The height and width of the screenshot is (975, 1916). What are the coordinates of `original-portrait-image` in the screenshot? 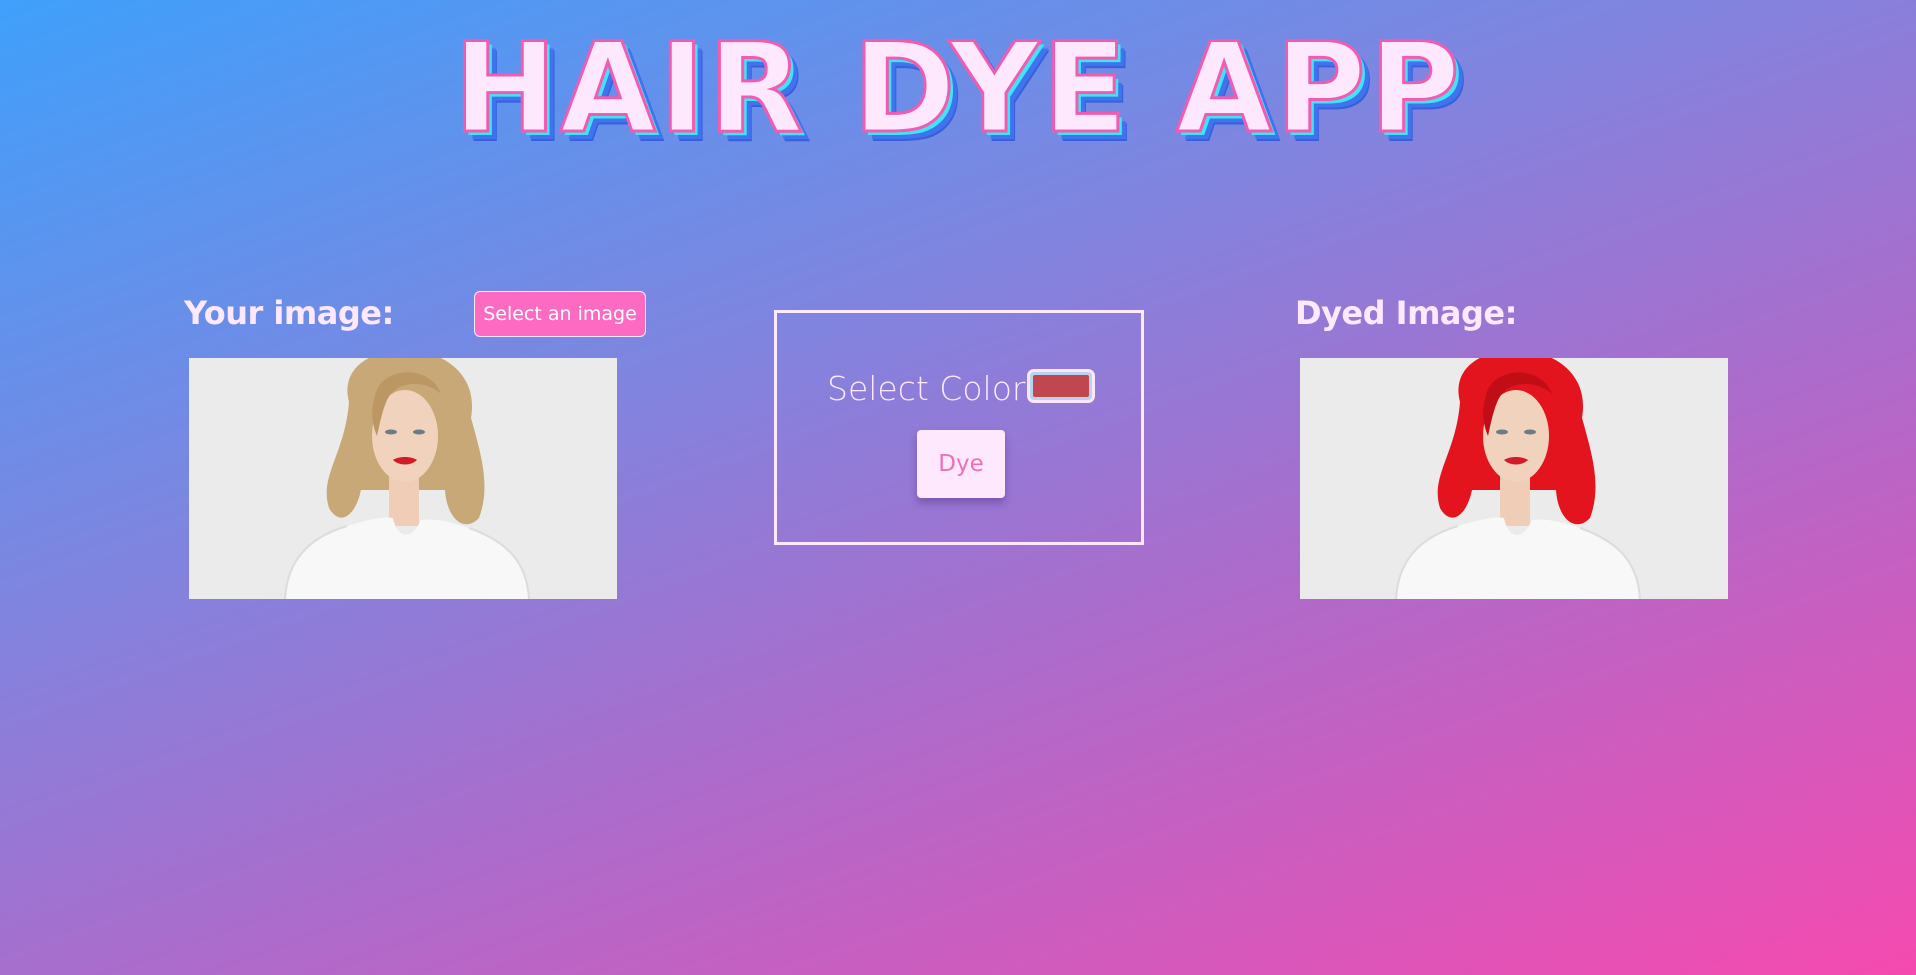 It's located at (403, 478).